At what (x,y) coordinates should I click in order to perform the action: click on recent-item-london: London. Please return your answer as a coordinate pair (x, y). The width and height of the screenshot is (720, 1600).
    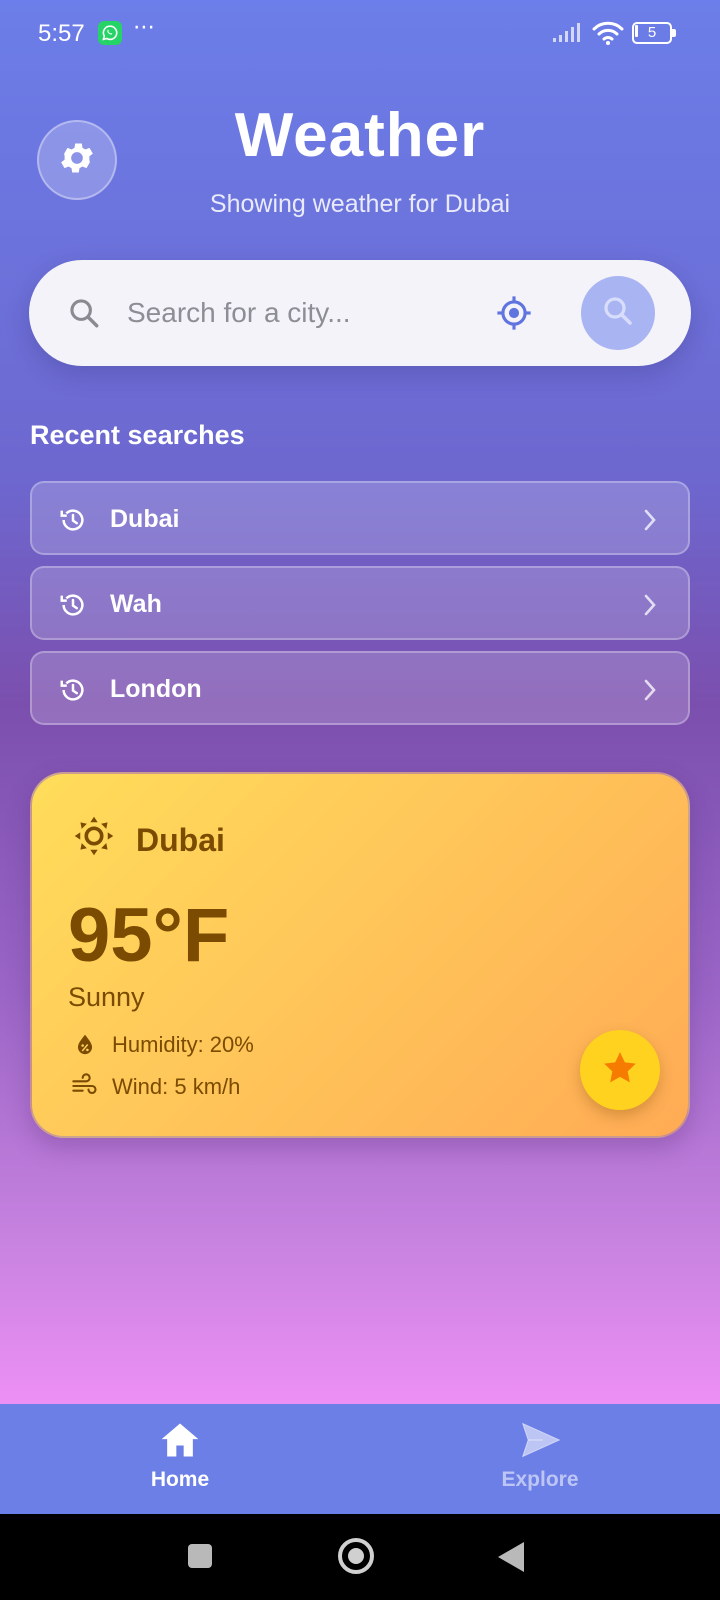
    Looking at the image, I should click on (360, 688).